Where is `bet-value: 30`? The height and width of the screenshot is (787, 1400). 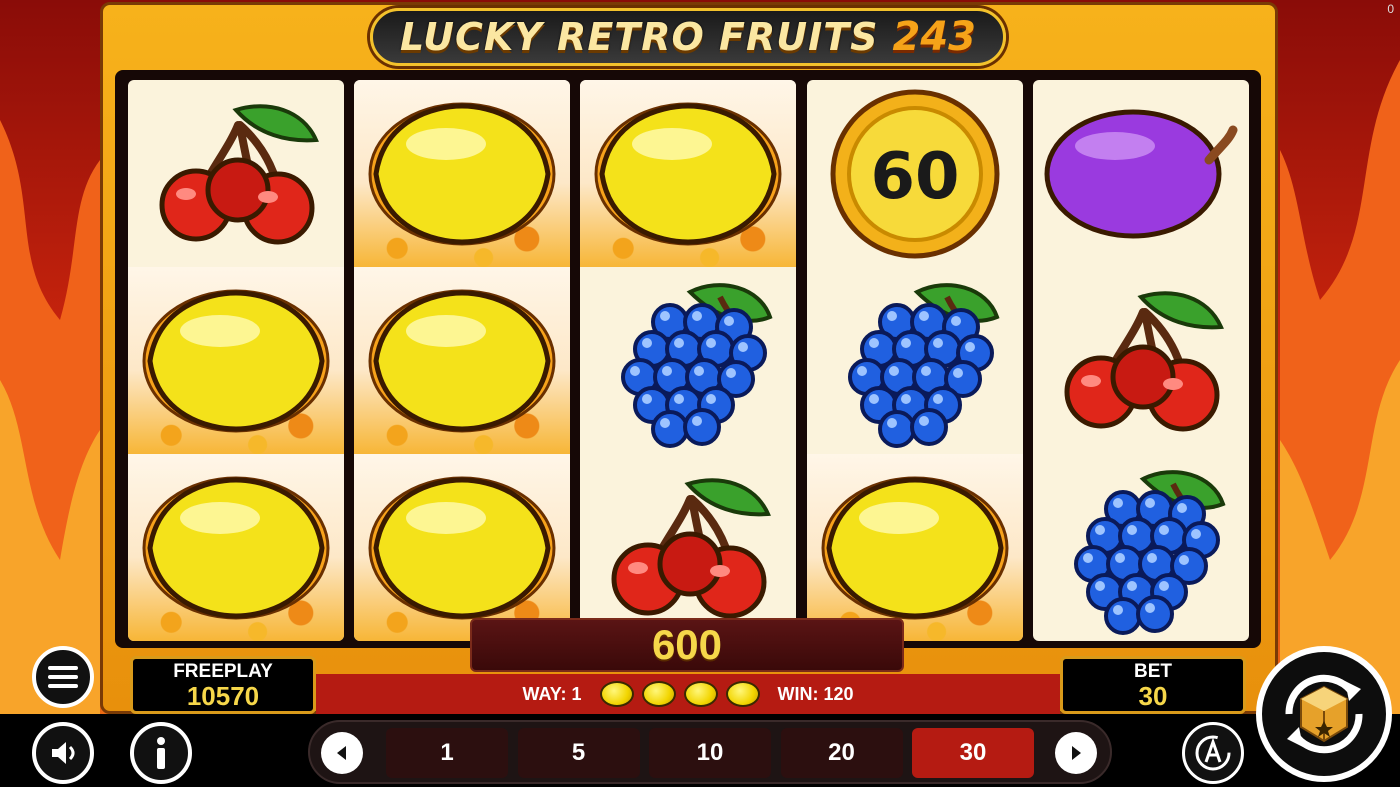 bet-value: 30 is located at coordinates (1153, 696).